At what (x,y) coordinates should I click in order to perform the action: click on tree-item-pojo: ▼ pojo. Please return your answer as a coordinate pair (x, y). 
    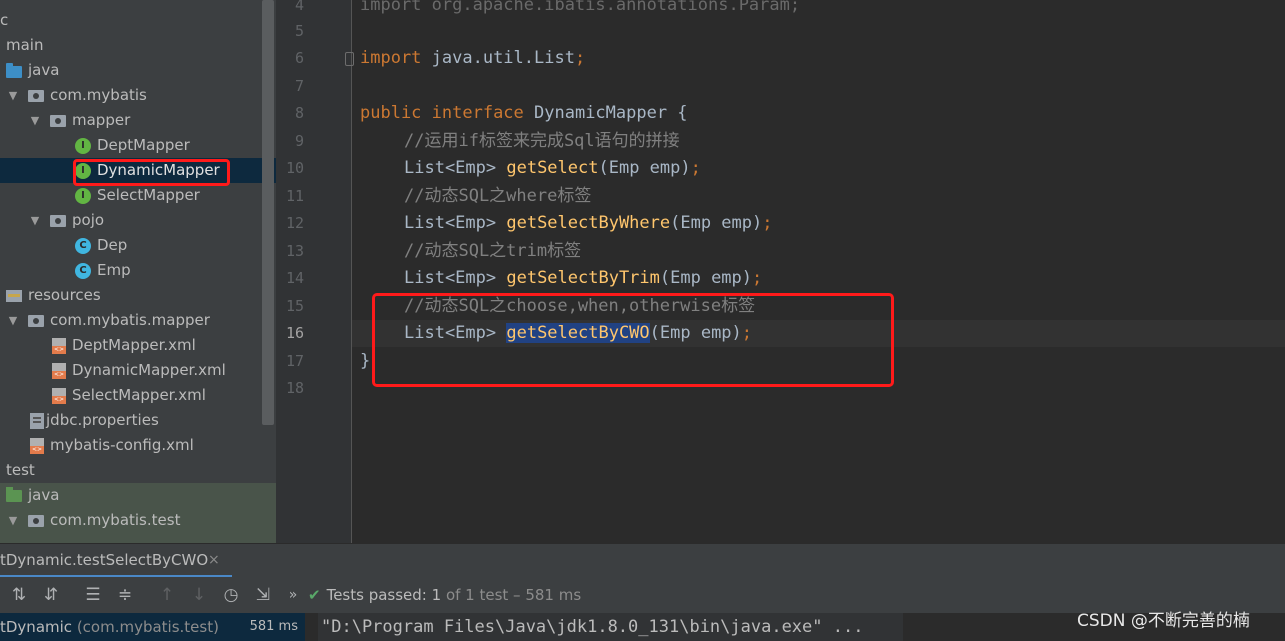
    Looking at the image, I should click on (138, 220).